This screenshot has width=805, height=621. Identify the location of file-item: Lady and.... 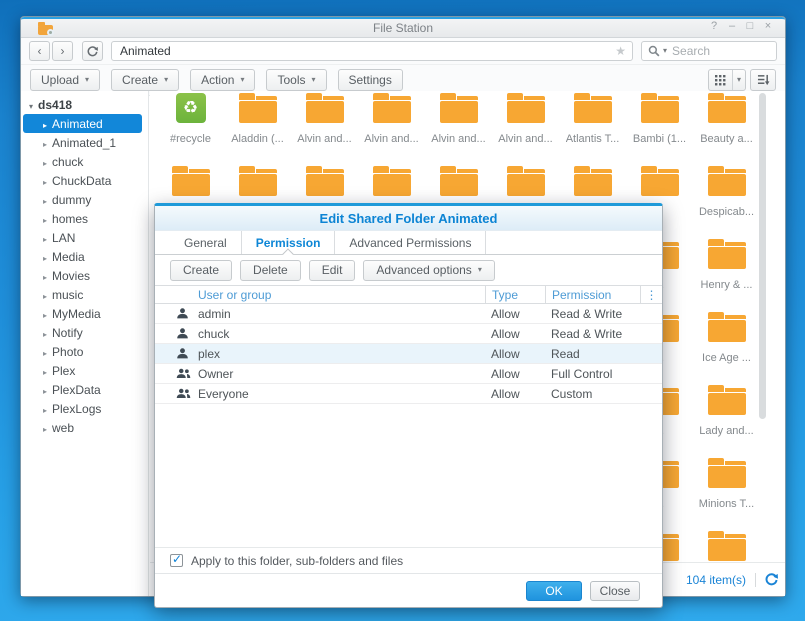
(726, 421).